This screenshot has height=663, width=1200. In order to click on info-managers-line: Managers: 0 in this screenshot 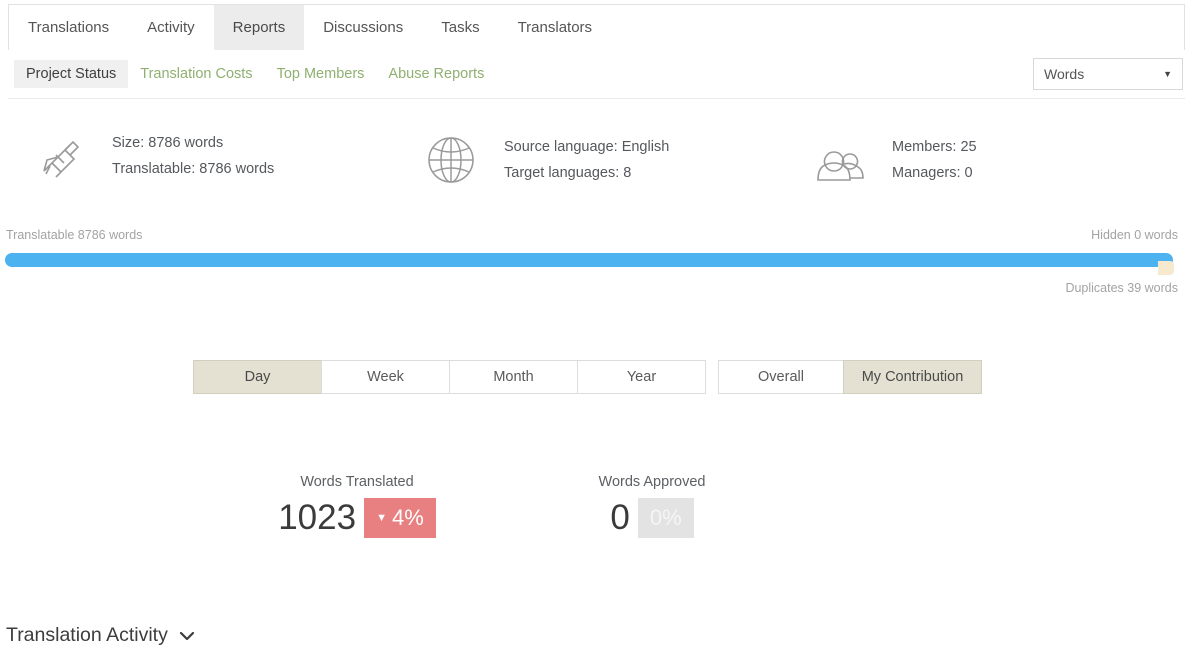, I will do `click(932, 173)`.